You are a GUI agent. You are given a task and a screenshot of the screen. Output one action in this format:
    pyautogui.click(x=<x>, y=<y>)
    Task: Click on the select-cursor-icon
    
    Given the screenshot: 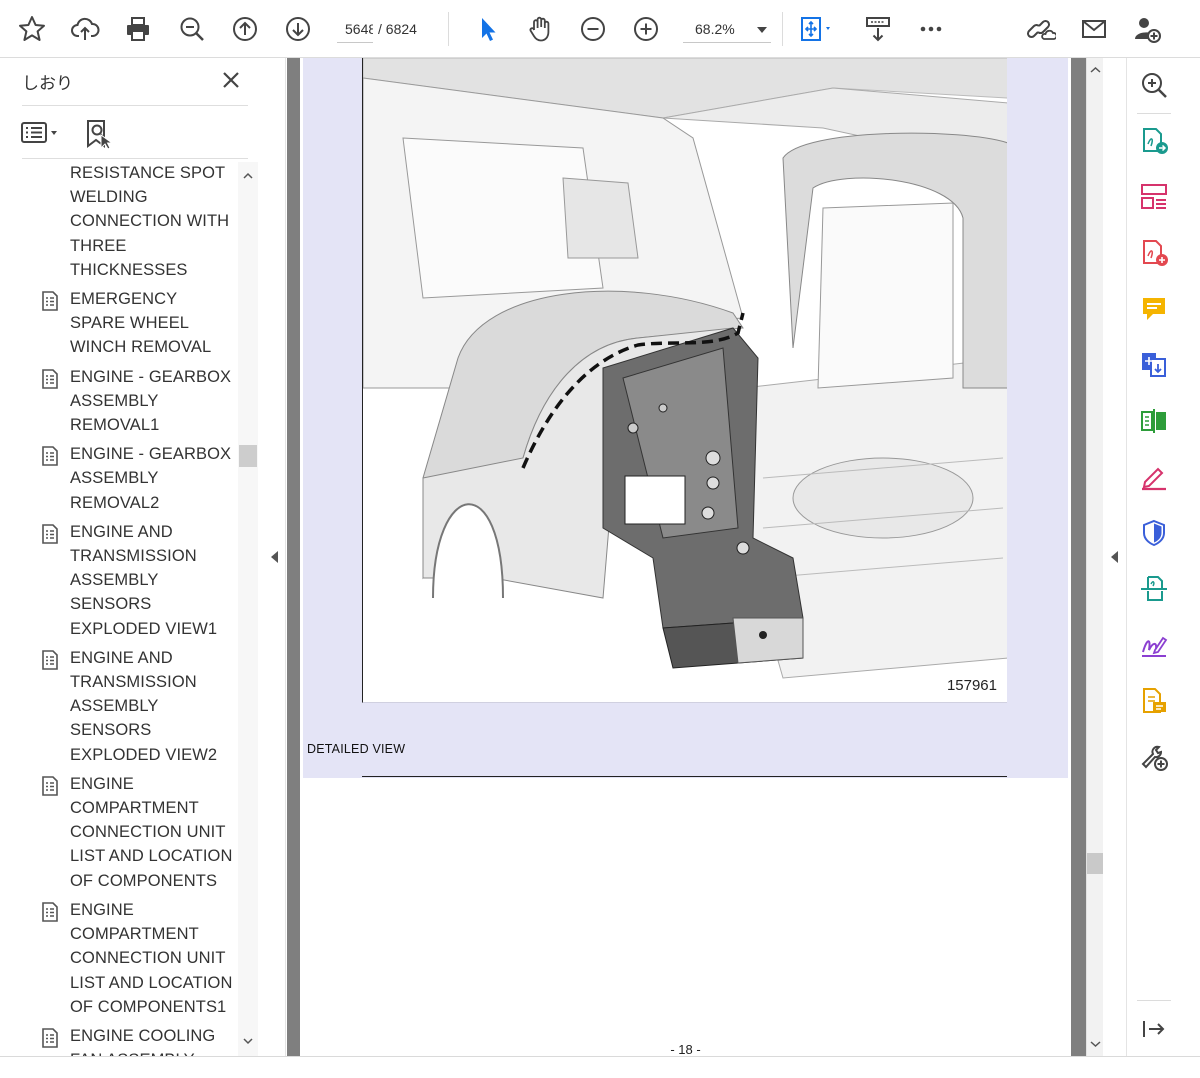 What is the action you would take?
    pyautogui.click(x=487, y=29)
    